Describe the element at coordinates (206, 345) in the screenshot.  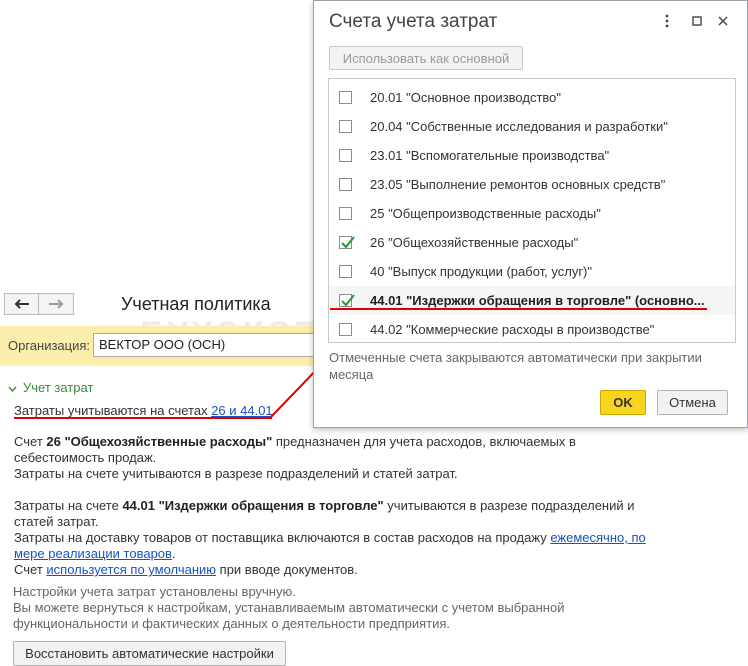
I see `organization-field: ВЕКТОР ООО (ОСН)` at that location.